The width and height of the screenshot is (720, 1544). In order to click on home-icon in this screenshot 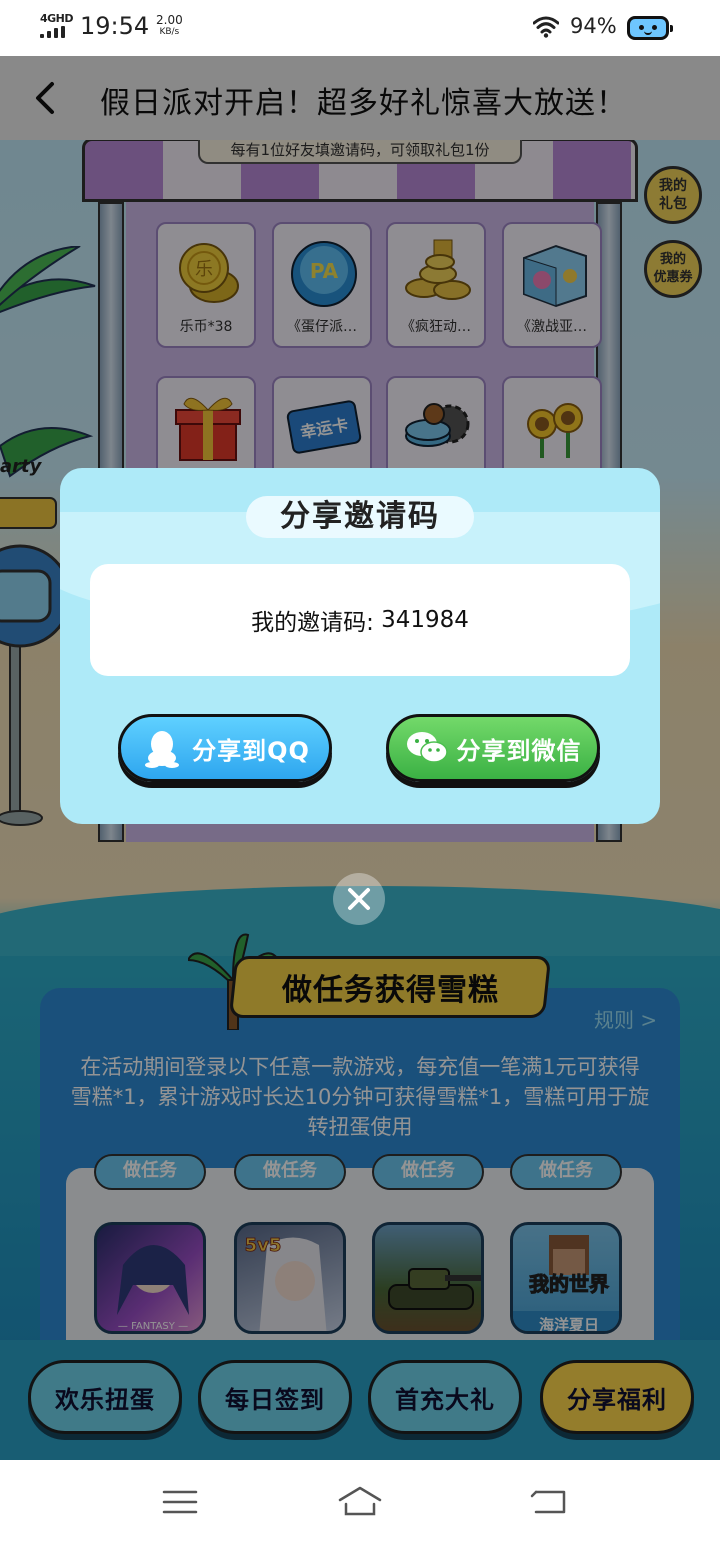, I will do `click(360, 1502)`.